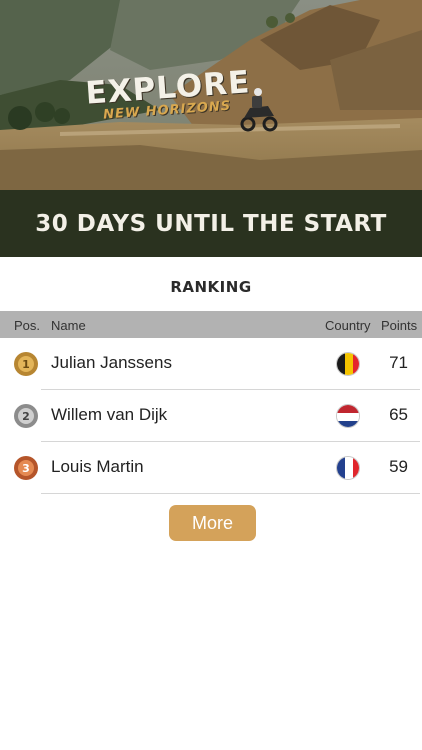 This screenshot has width=422, height=750. I want to click on player-name: Julian Janssens, so click(111, 362).